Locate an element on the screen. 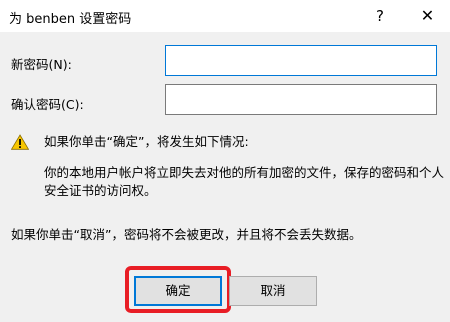  warning-icon is located at coordinates (20, 142).